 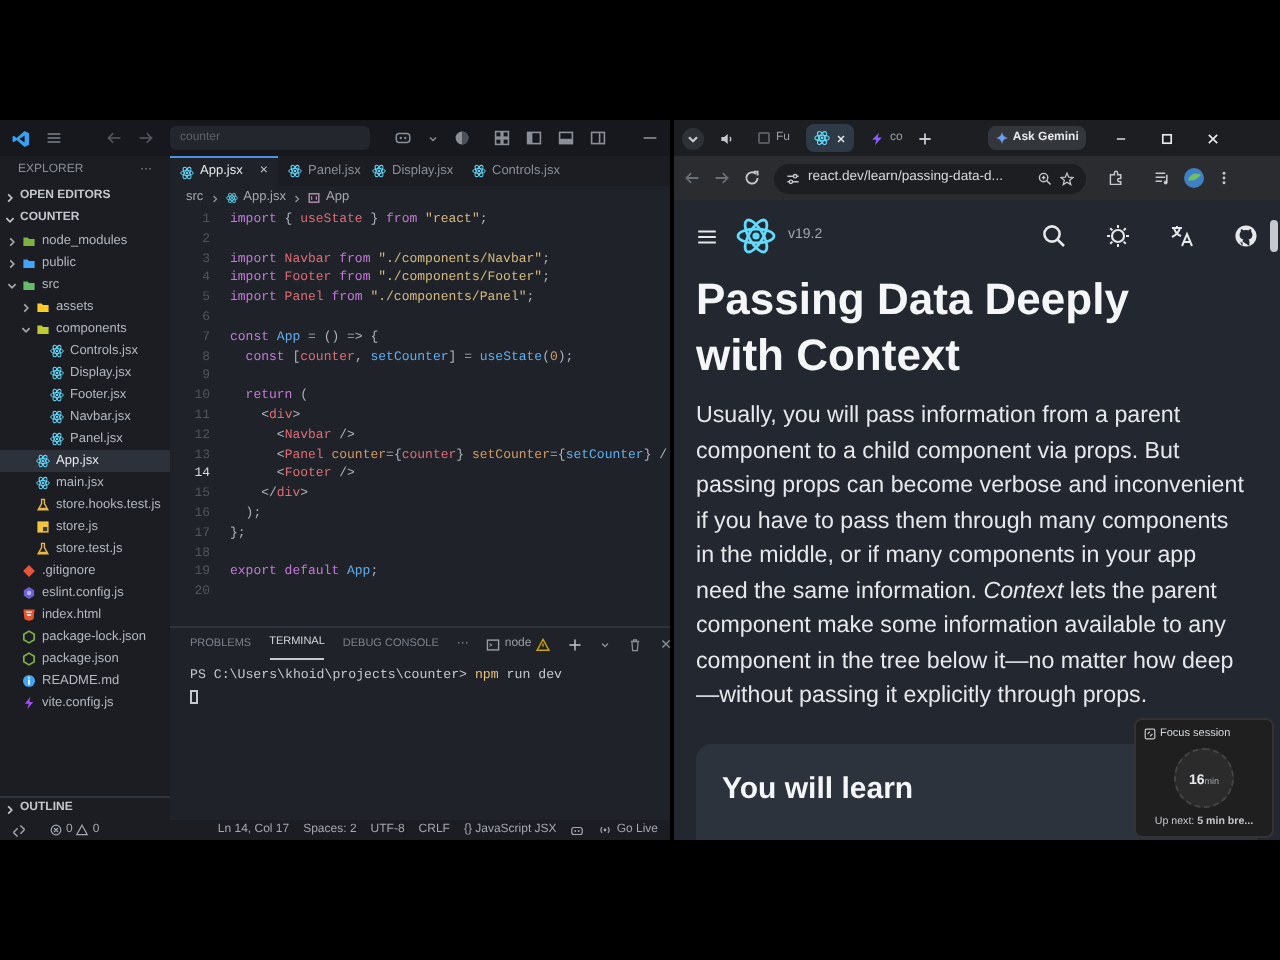 What do you see at coordinates (1274, 236) in the screenshot?
I see `scrollbar-thumb` at bounding box center [1274, 236].